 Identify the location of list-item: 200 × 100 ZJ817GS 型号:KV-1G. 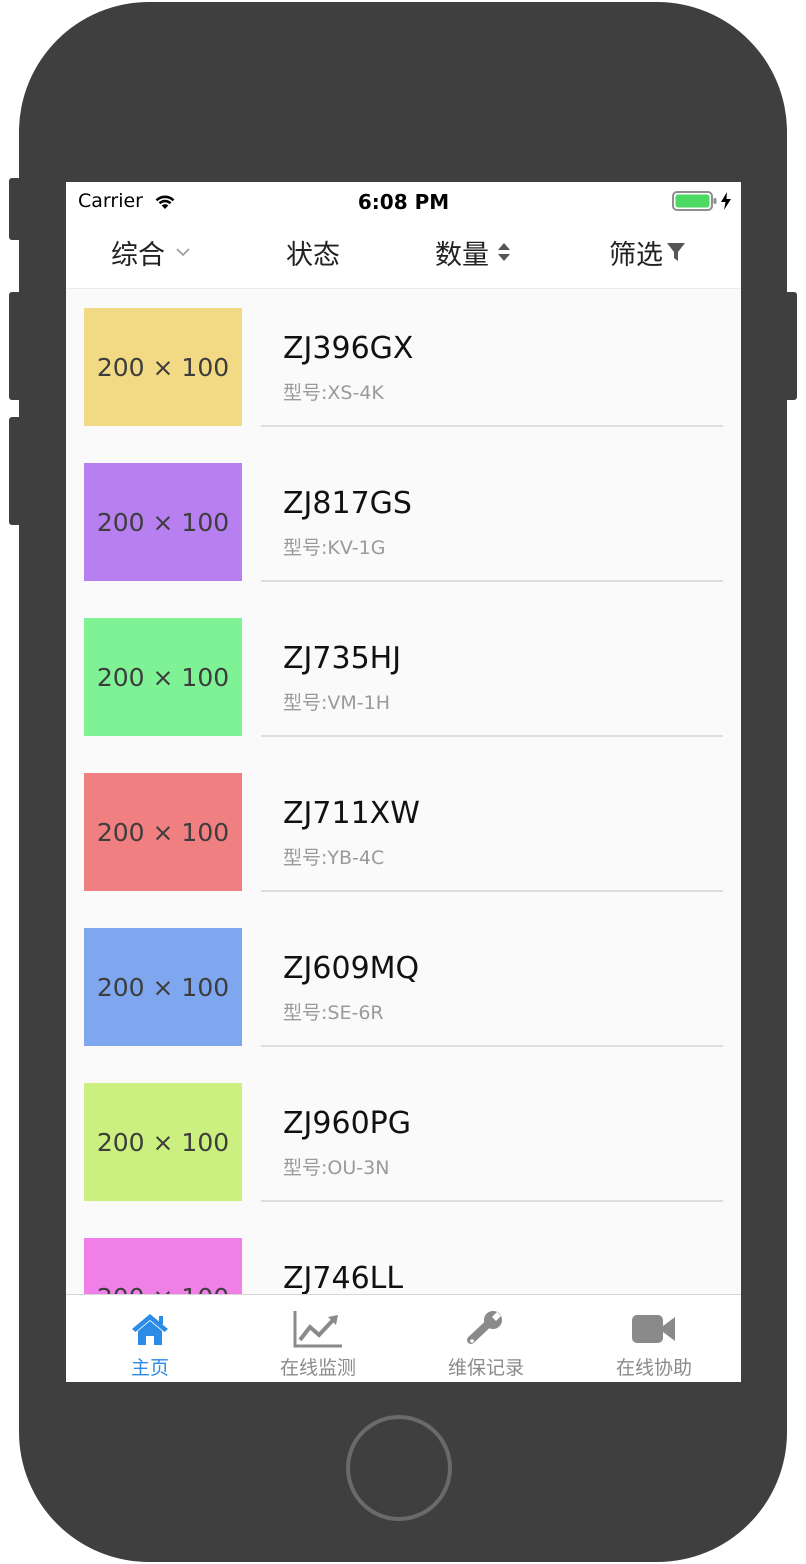
(403, 521).